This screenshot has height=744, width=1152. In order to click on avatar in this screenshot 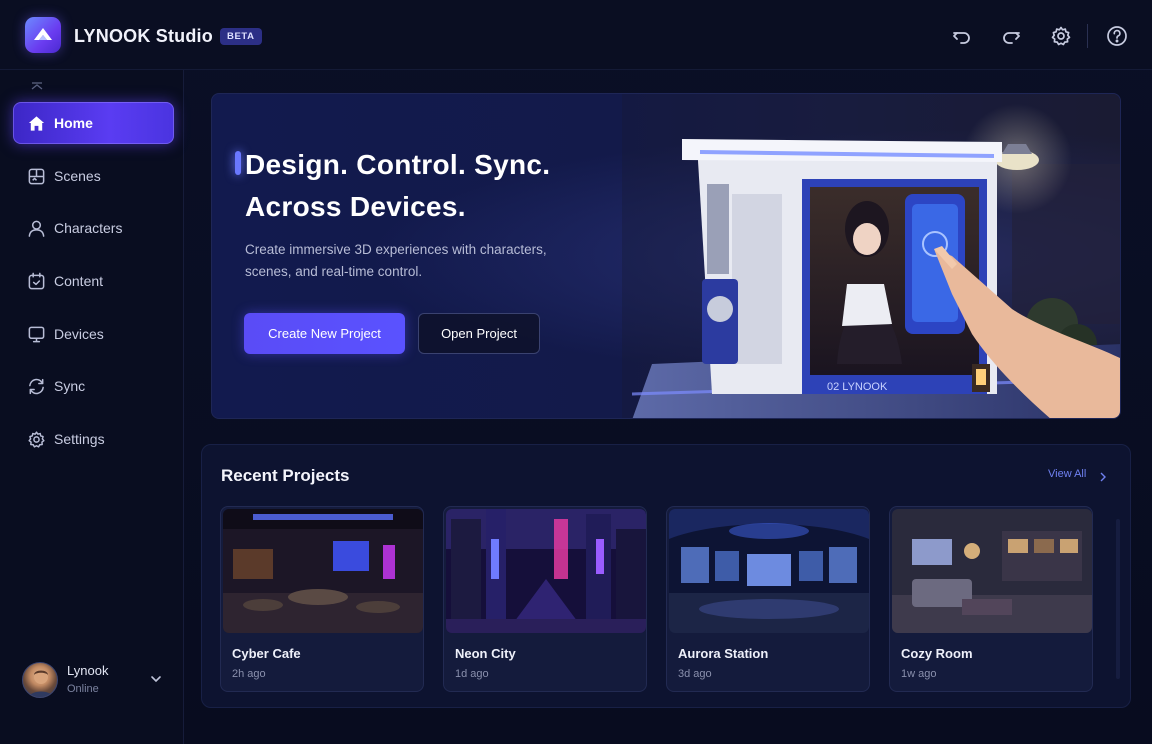, I will do `click(40, 680)`.